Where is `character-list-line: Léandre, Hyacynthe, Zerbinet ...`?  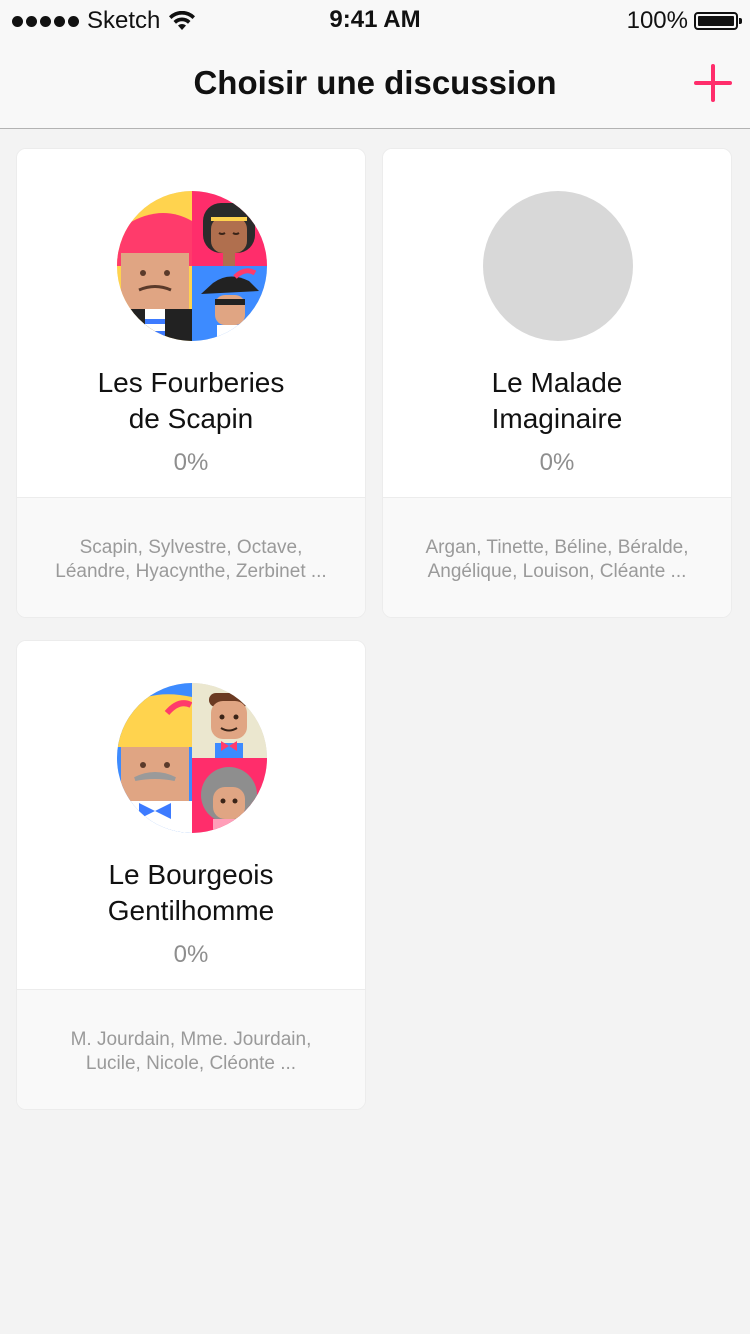 character-list-line: Léandre, Hyacynthe, Zerbinet ... is located at coordinates (191, 571).